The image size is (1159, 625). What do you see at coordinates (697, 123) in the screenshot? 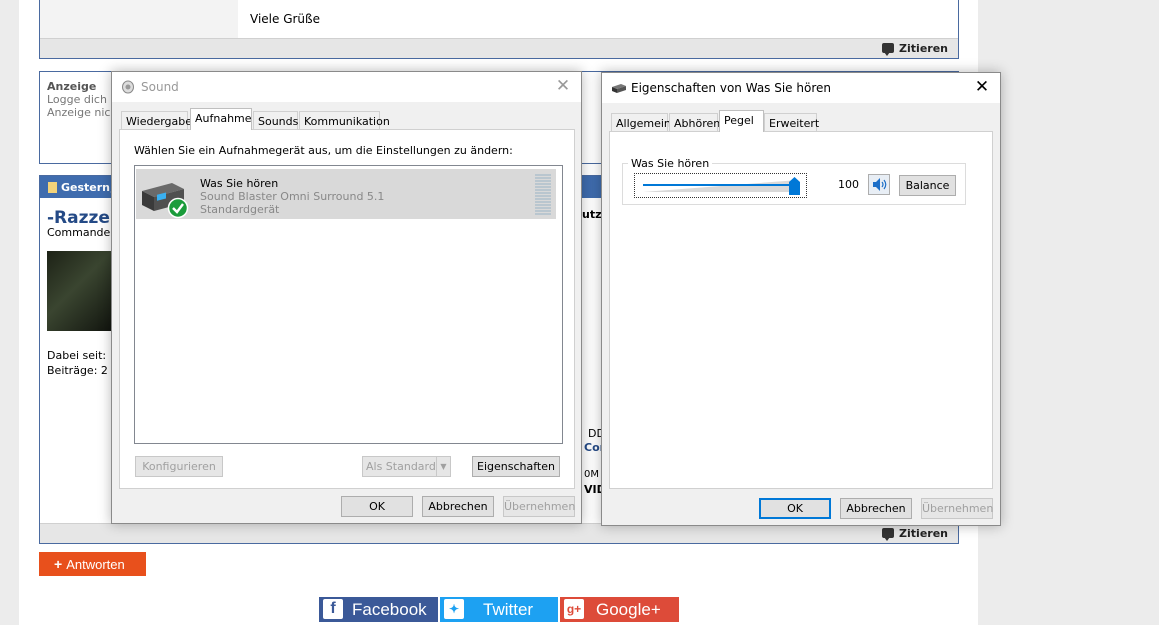
I see `tab-label: Abhören` at bounding box center [697, 123].